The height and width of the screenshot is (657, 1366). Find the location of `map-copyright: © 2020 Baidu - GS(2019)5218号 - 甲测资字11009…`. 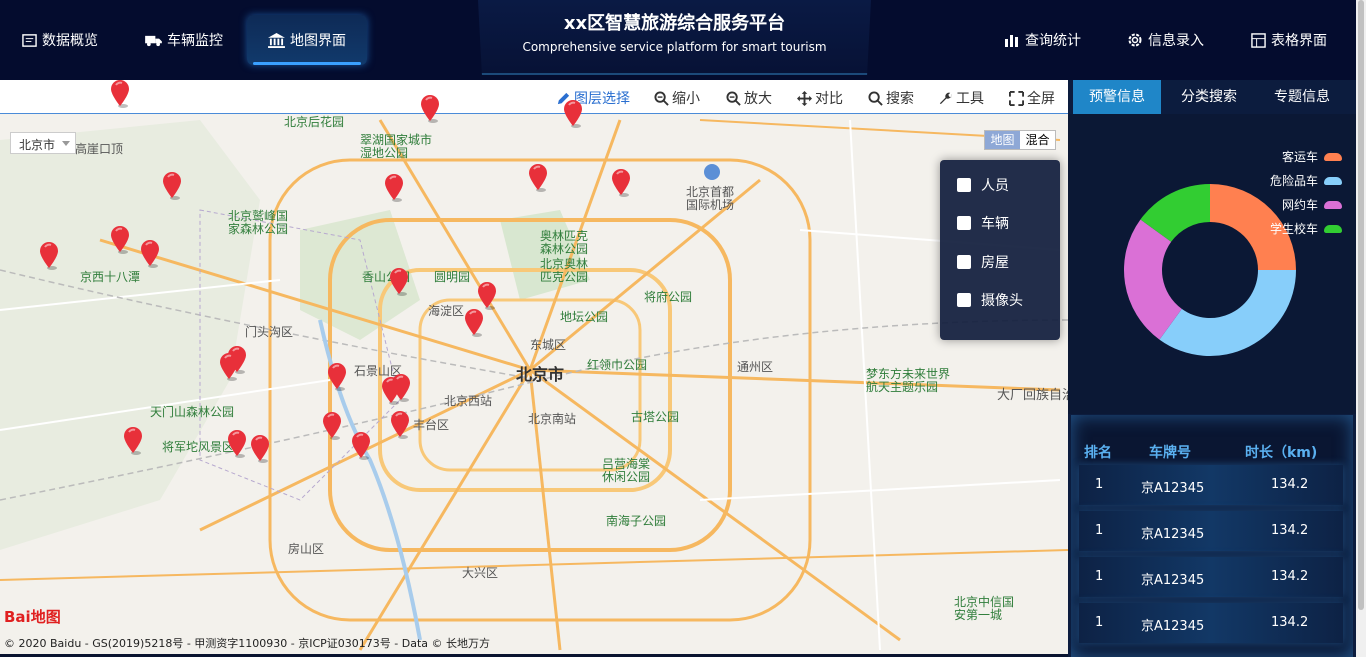

map-copyright: © 2020 Baidu - GS(2019)5218号 - 甲测资字11009… is located at coordinates (247, 643).